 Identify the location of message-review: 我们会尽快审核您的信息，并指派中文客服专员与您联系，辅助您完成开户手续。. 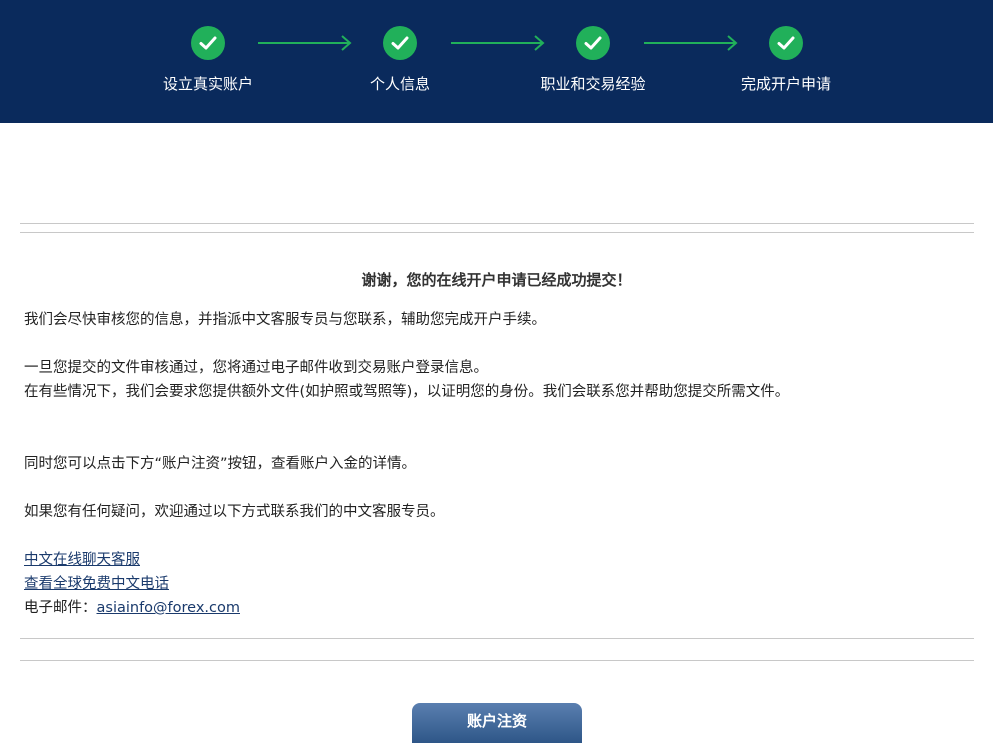
(285, 320).